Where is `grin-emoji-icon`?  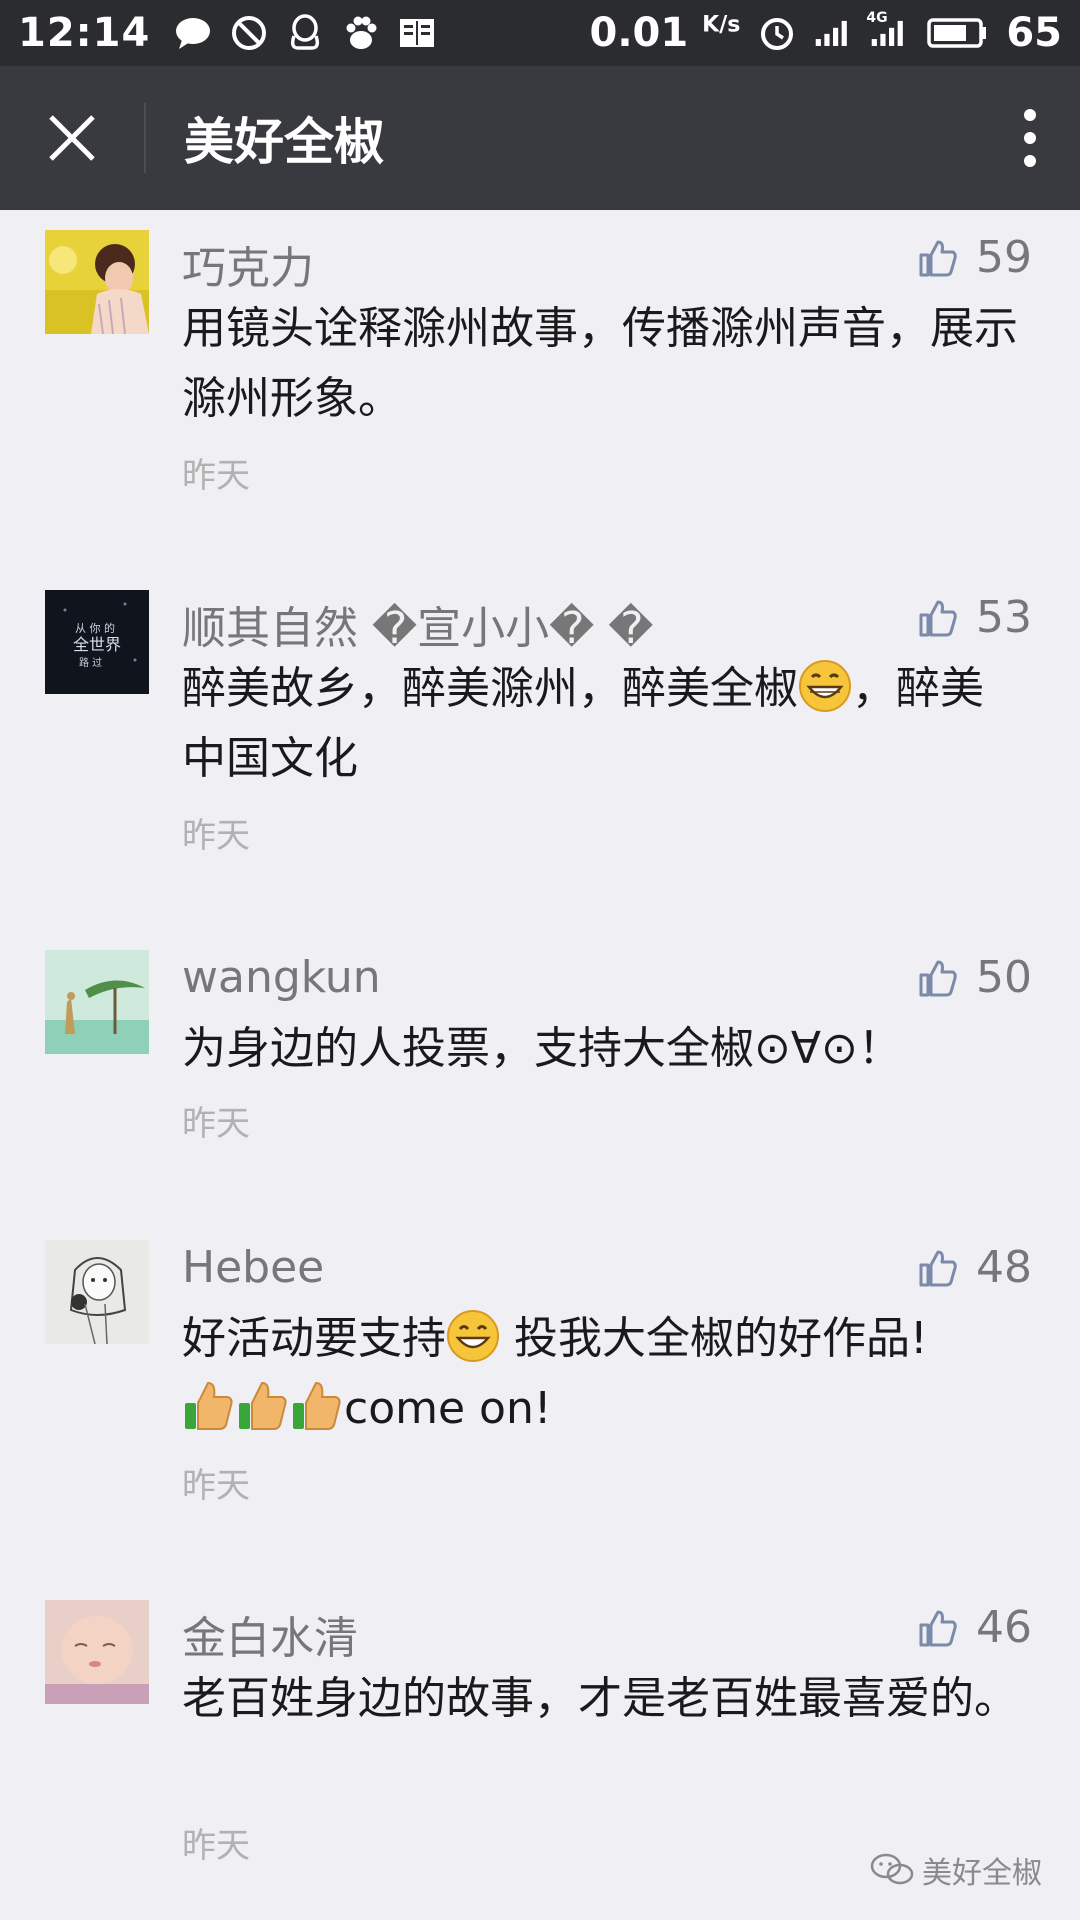
grin-emoji-icon is located at coordinates (825, 686).